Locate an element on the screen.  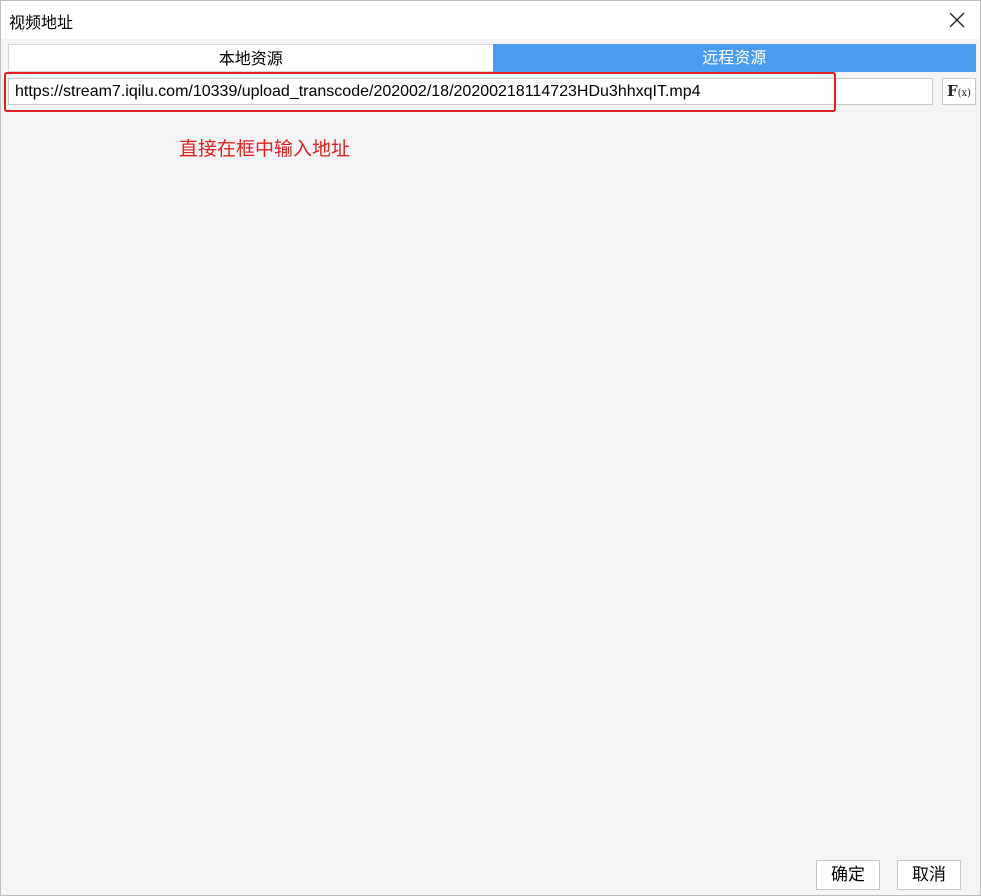
tab-local-resource: 本地资源 is located at coordinates (250, 58).